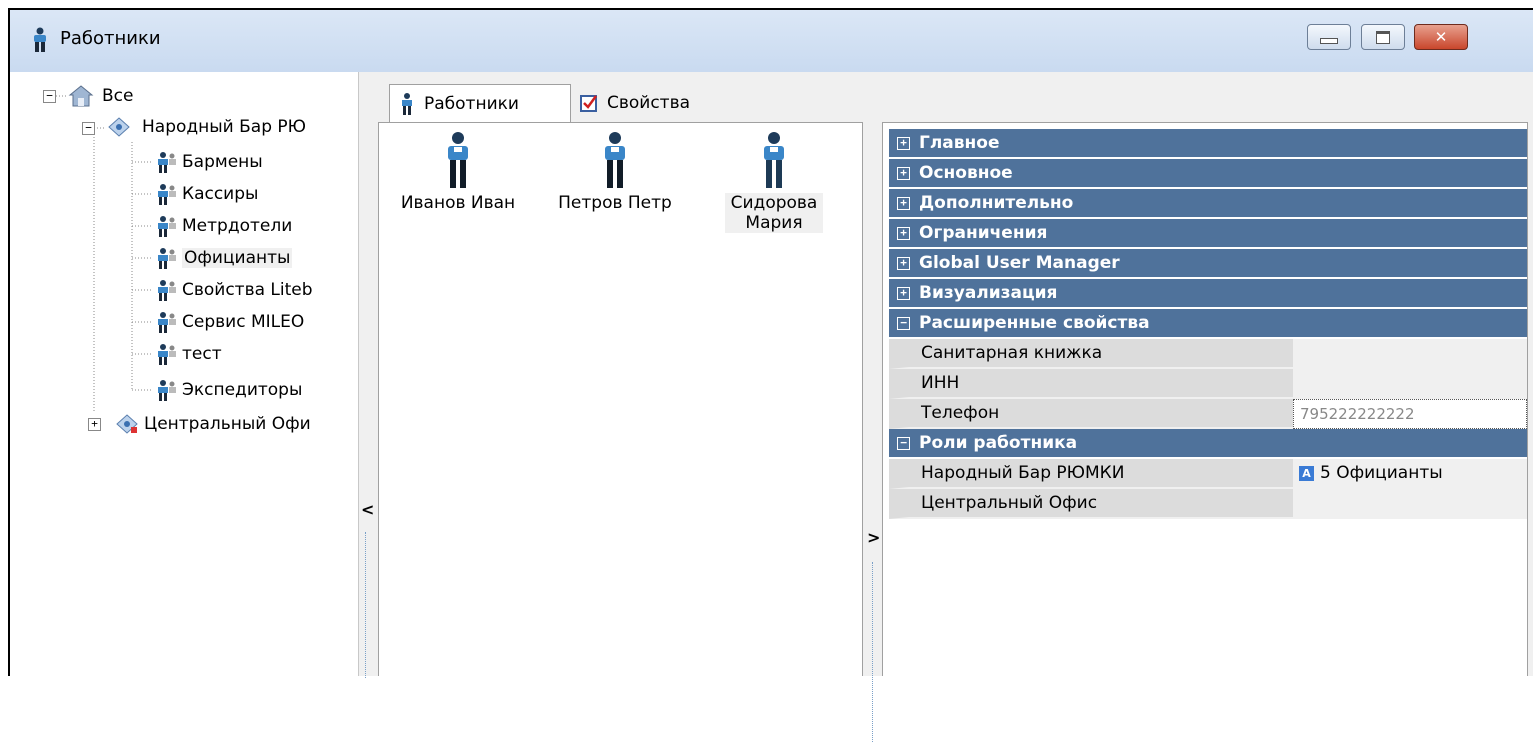 Image resolution: width=1533 pixels, height=742 pixels. Describe the element at coordinates (1208, 414) in the screenshot. I see `property-row-phone: Телефон 795222222222` at that location.